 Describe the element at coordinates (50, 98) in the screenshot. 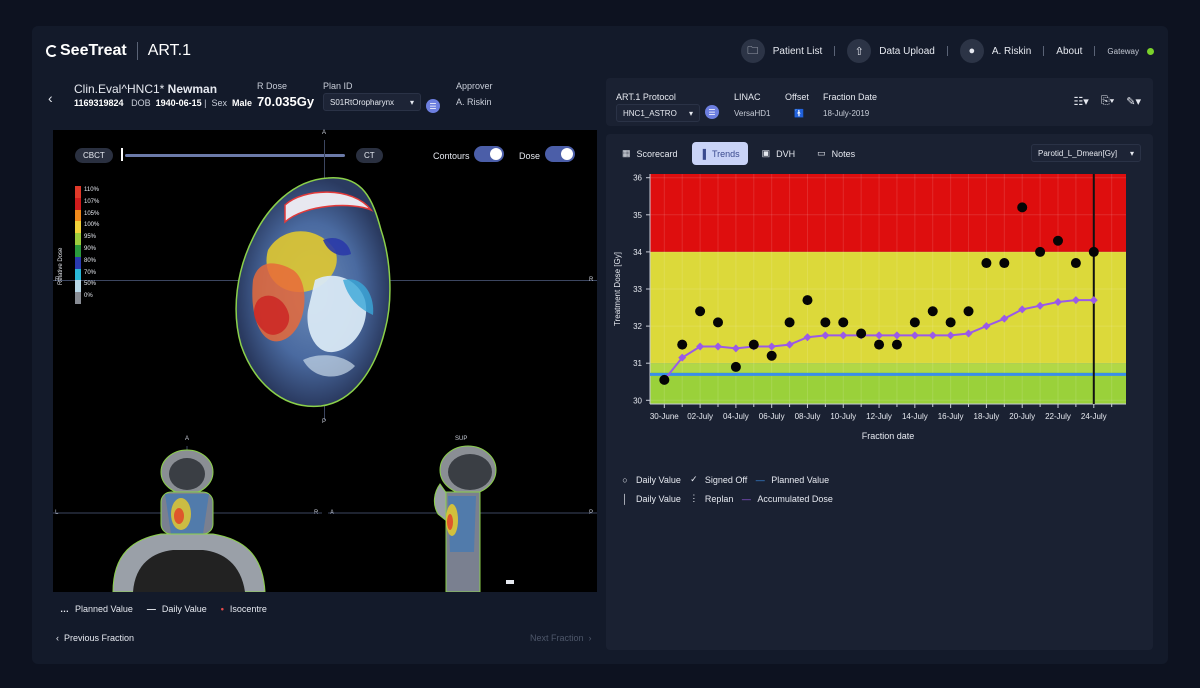

I see `back-arrow-icon: ‹` at that location.